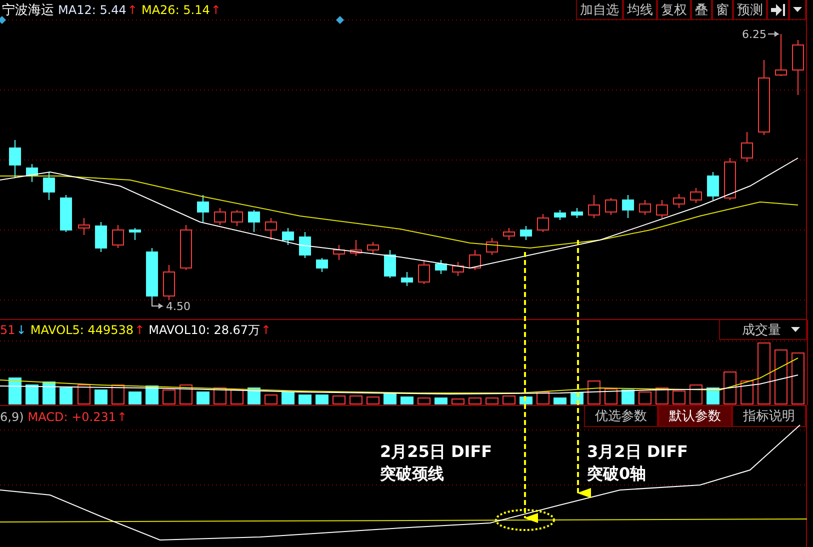 The image size is (813, 547). What do you see at coordinates (674, 10) in the screenshot?
I see `toolbar-button: 复权` at bounding box center [674, 10].